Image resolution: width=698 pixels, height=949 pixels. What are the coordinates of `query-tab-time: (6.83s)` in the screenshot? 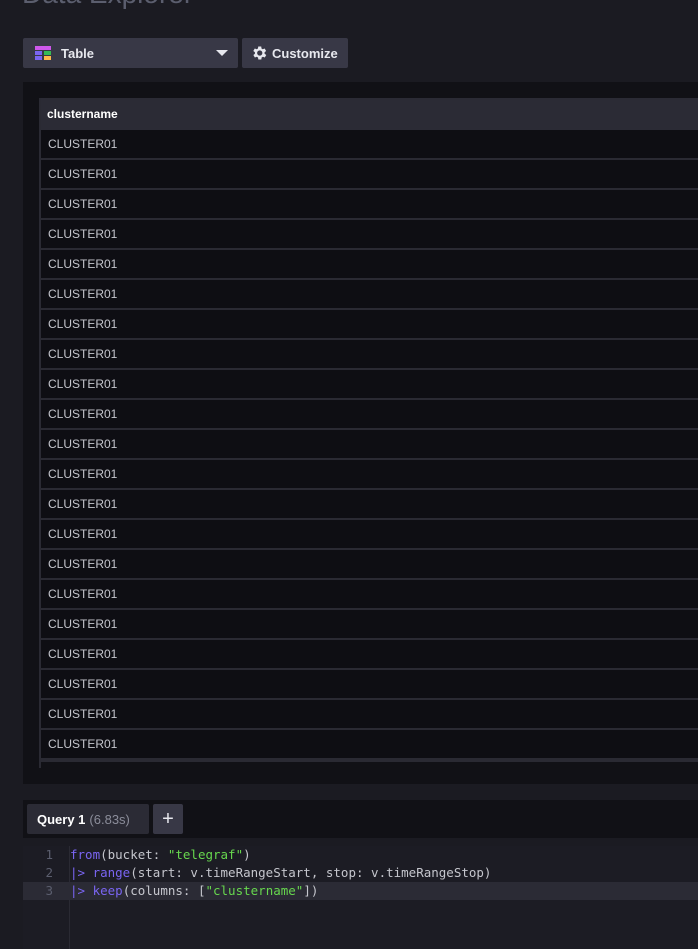 It's located at (109, 819).